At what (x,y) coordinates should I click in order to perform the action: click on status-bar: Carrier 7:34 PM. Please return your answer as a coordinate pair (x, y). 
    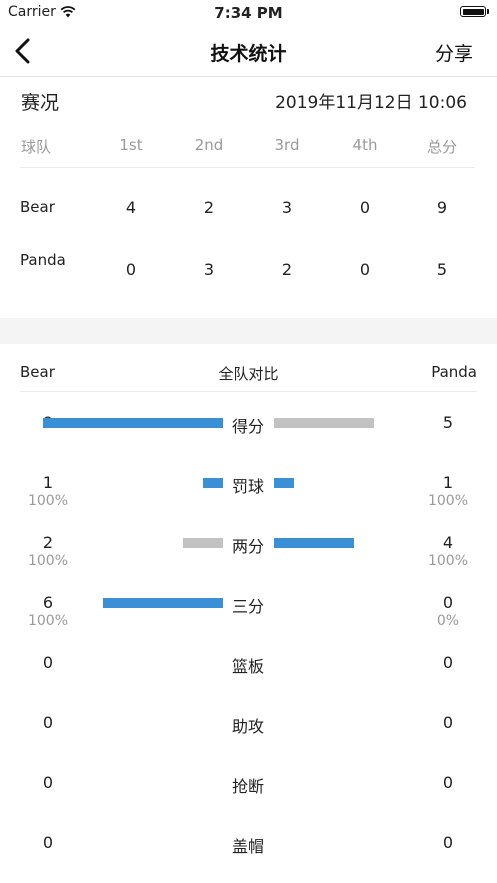
    Looking at the image, I should click on (248, 13).